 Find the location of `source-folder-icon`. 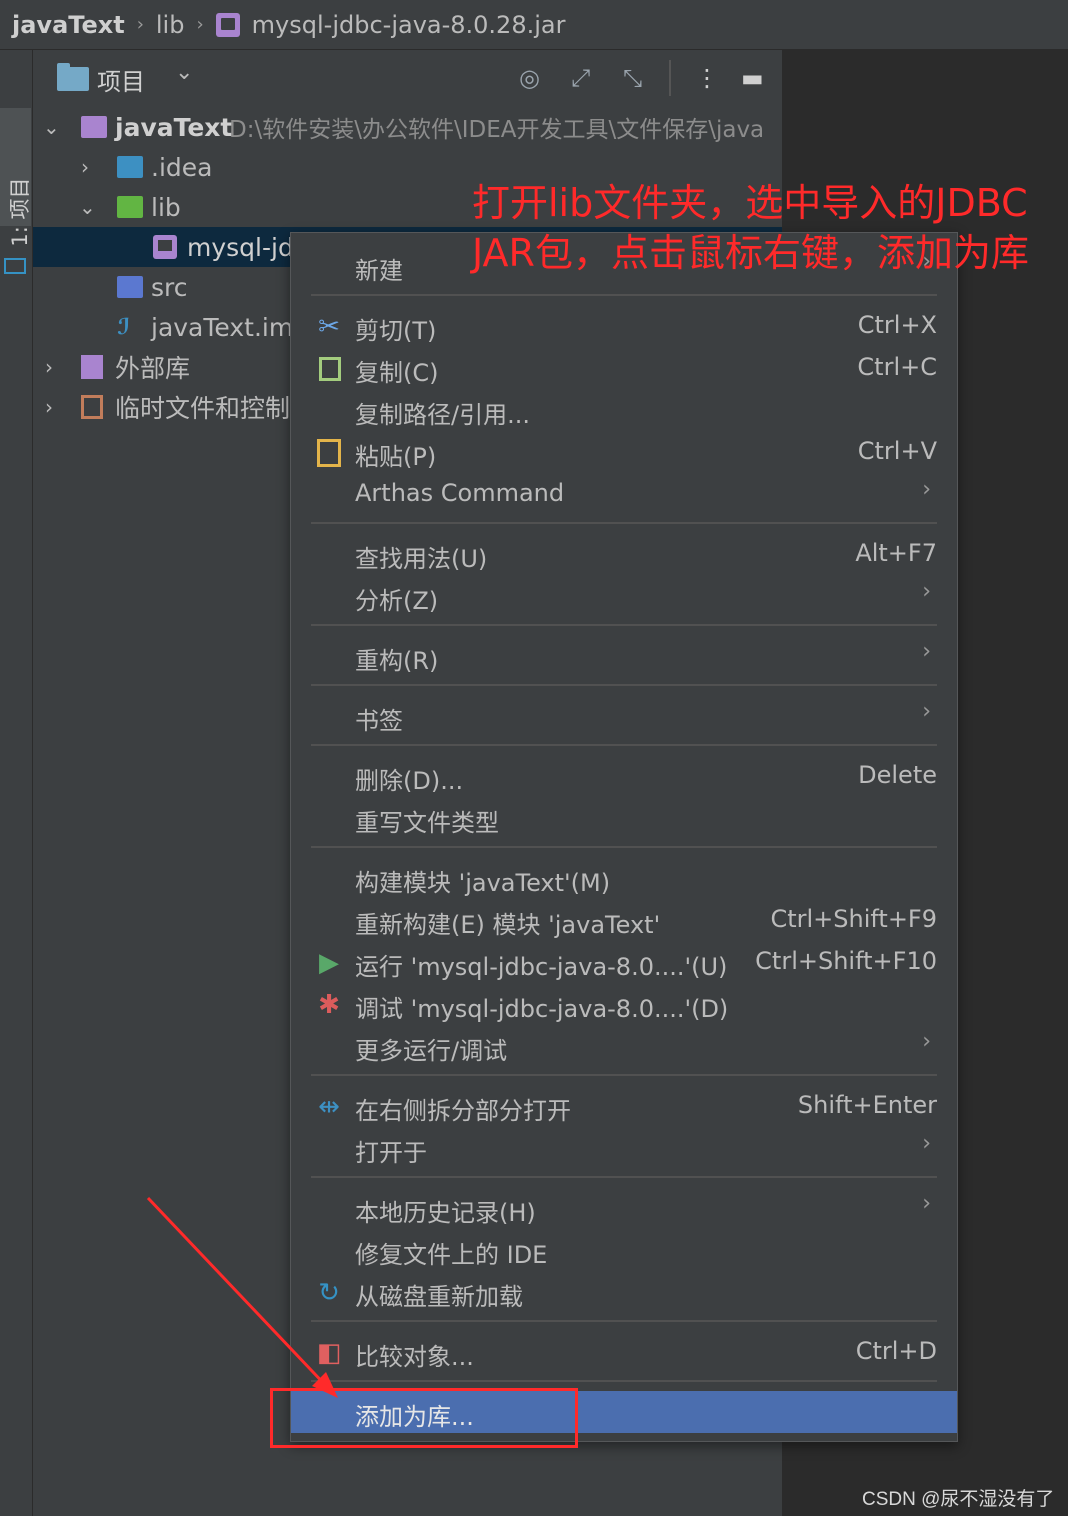

source-folder-icon is located at coordinates (130, 287).